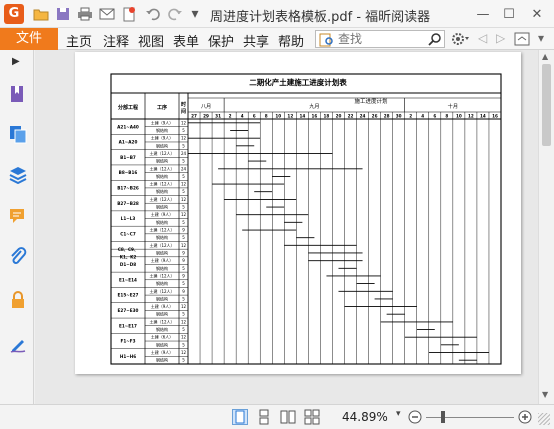 This screenshot has height=429, width=554. What do you see at coordinates (85, 14) in the screenshot?
I see `print-icon` at bounding box center [85, 14].